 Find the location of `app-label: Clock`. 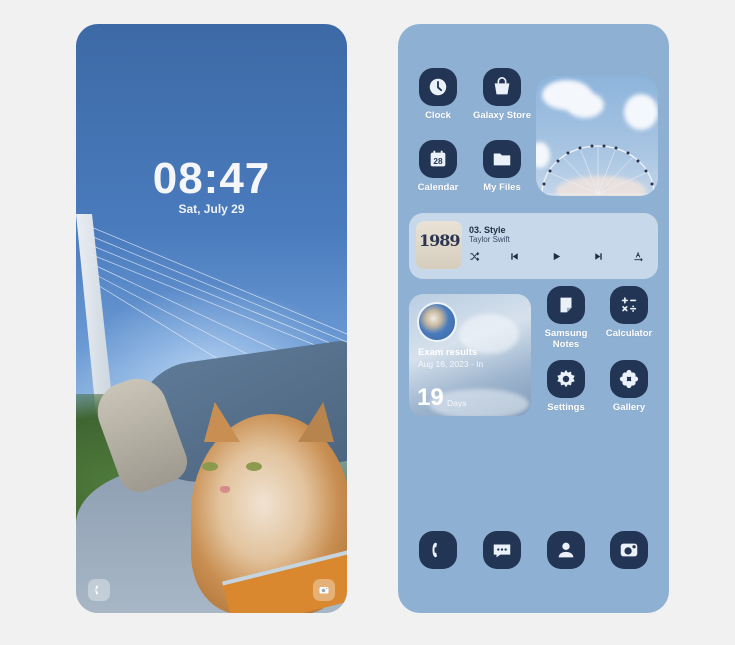

app-label: Clock is located at coordinates (438, 115).